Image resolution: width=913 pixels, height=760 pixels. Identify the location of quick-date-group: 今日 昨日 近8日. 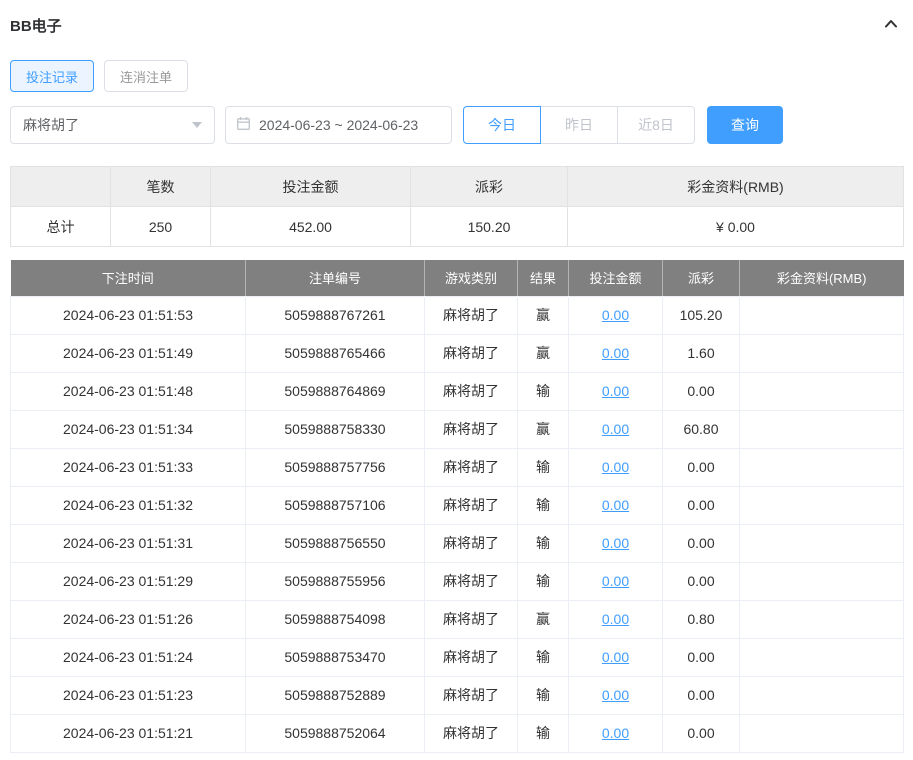
(579, 125).